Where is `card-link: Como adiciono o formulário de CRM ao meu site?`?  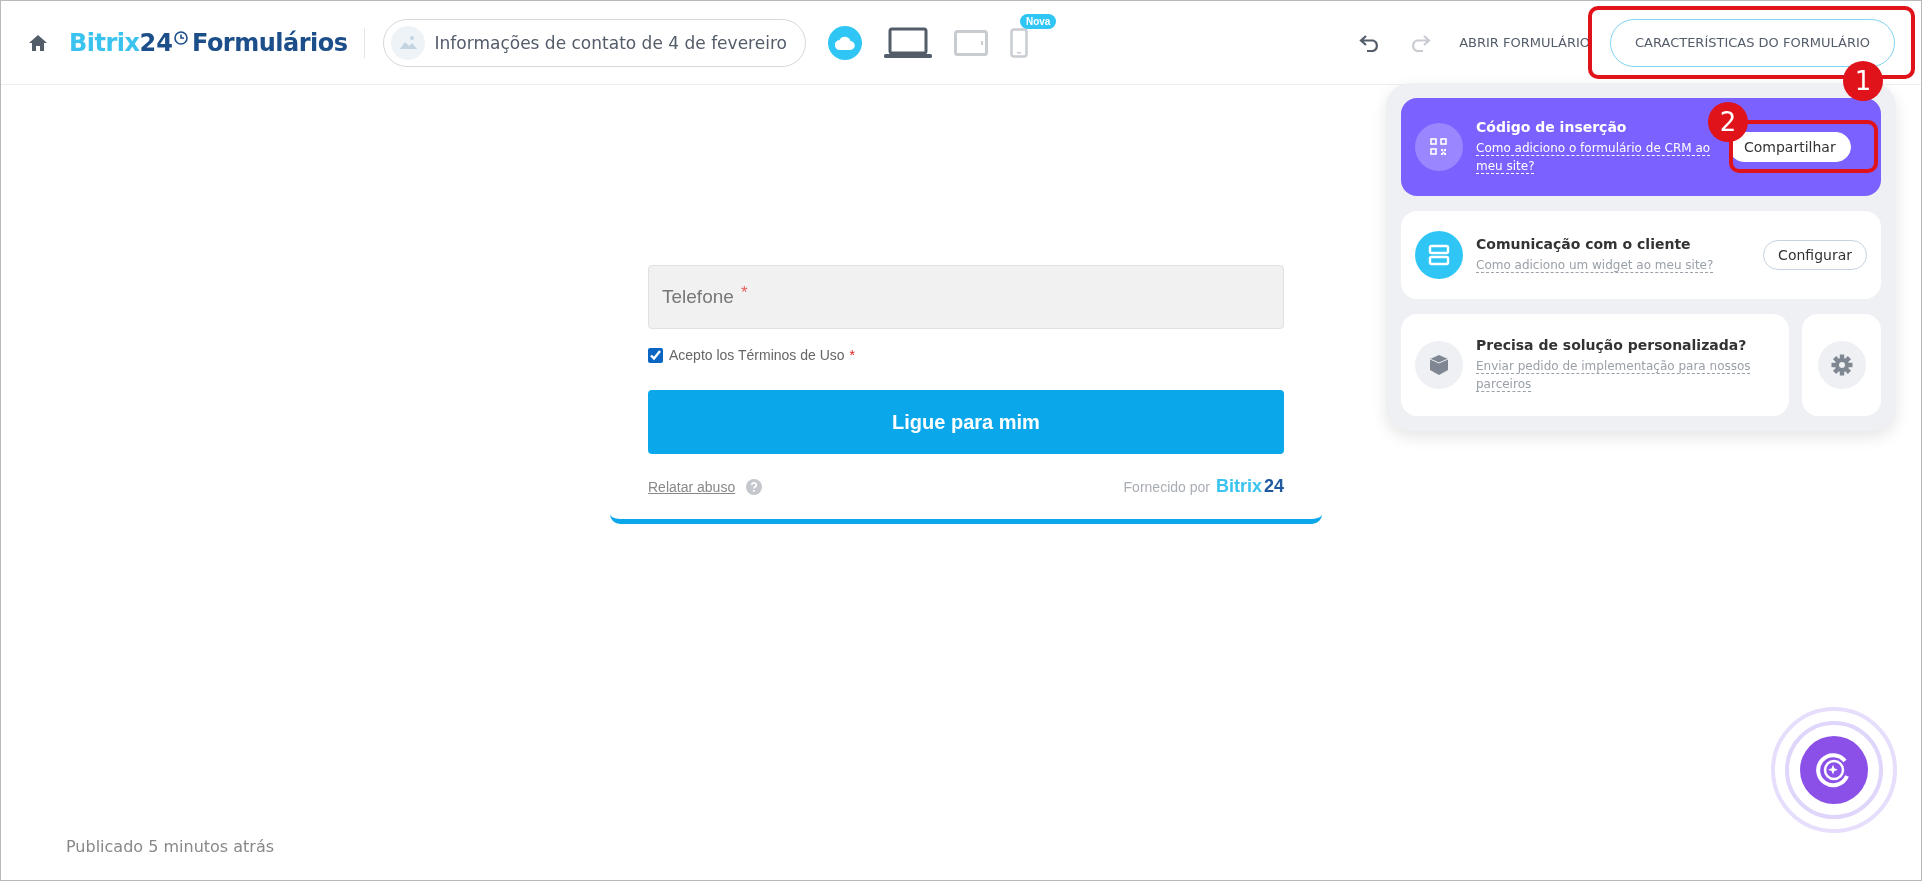 card-link: Como adiciono o formulário de CRM ao meu site? is located at coordinates (1596, 157).